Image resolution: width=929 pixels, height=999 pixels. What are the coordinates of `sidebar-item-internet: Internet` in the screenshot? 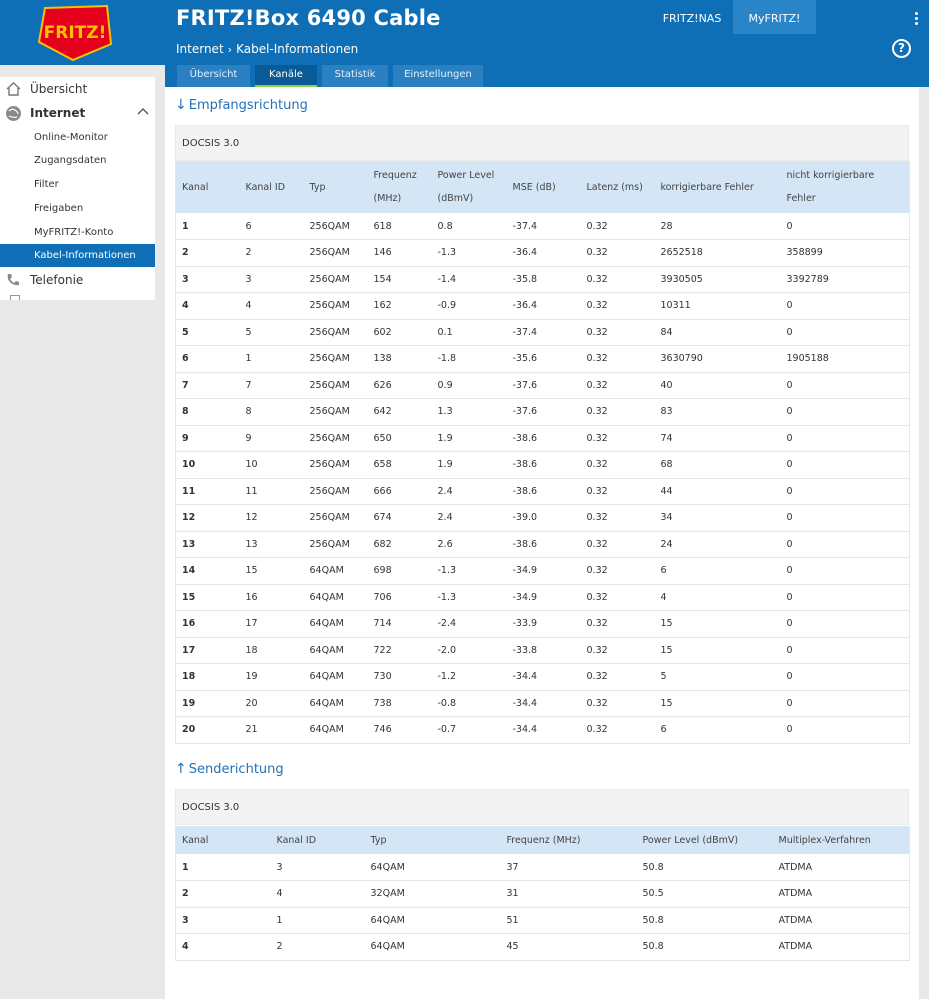 It's located at (77, 113).